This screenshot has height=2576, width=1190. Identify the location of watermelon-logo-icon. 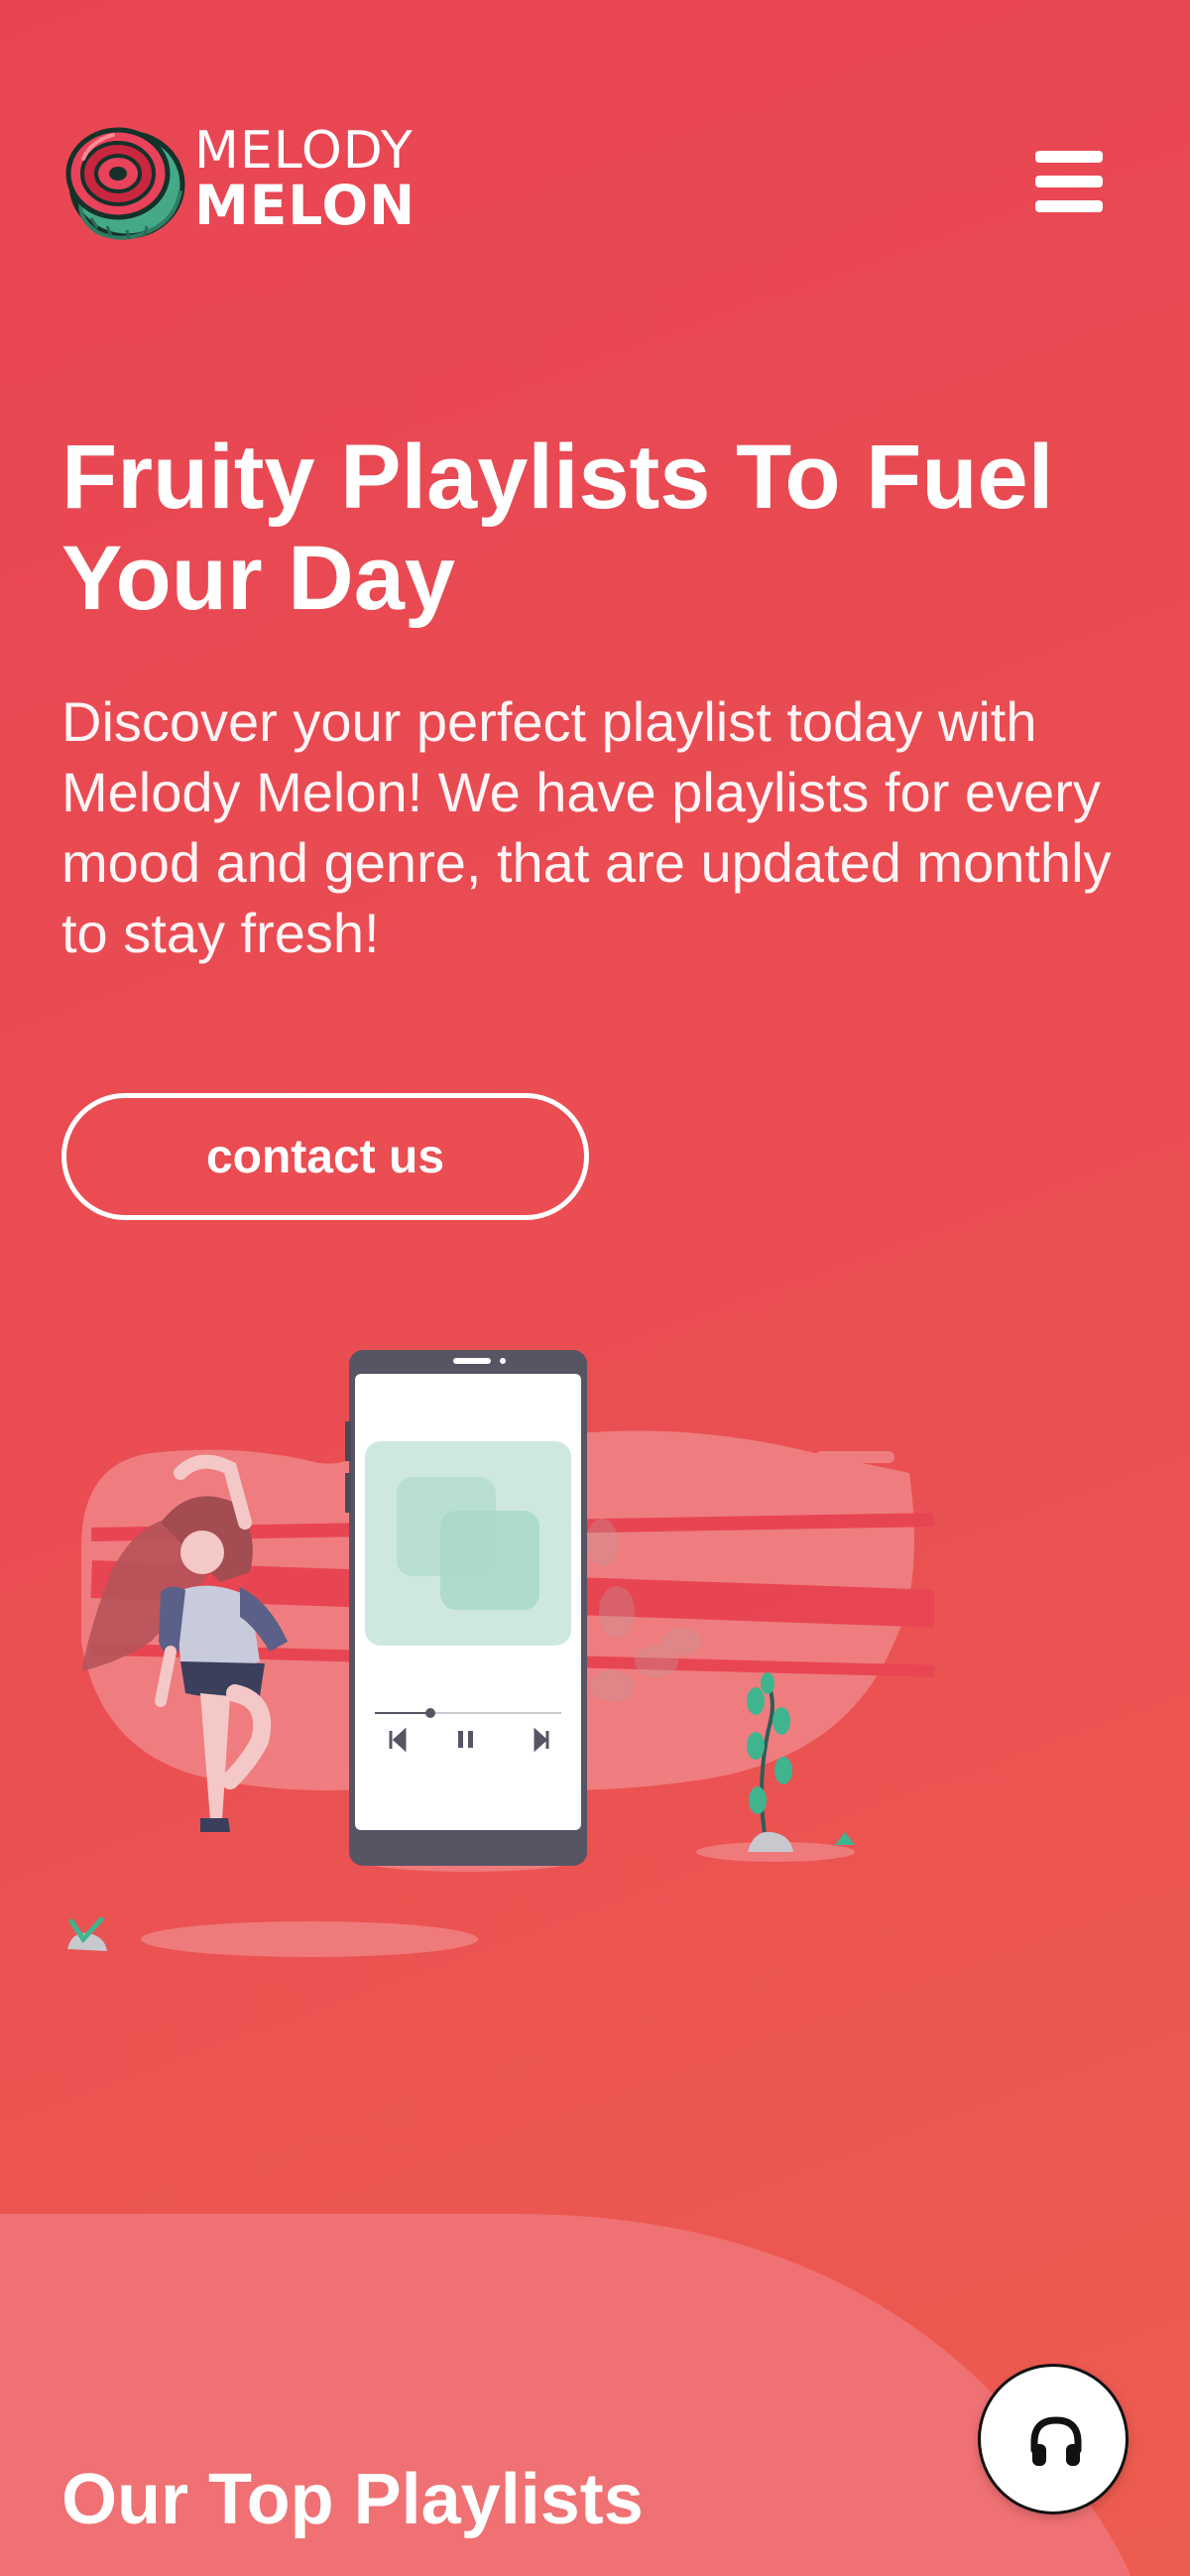
(125, 183).